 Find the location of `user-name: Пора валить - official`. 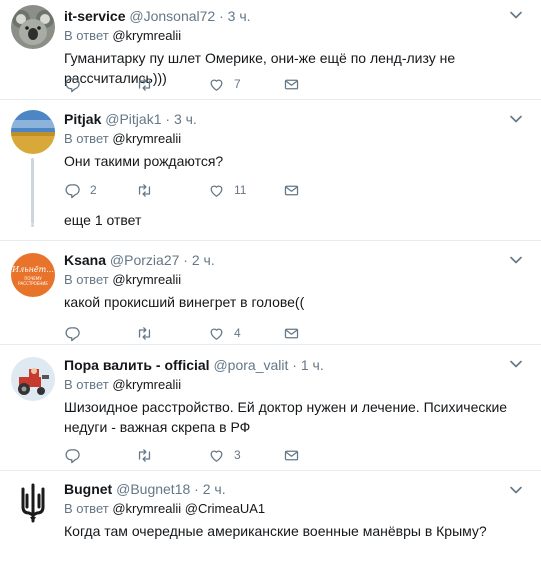

user-name: Пора валить - official is located at coordinates (137, 365).